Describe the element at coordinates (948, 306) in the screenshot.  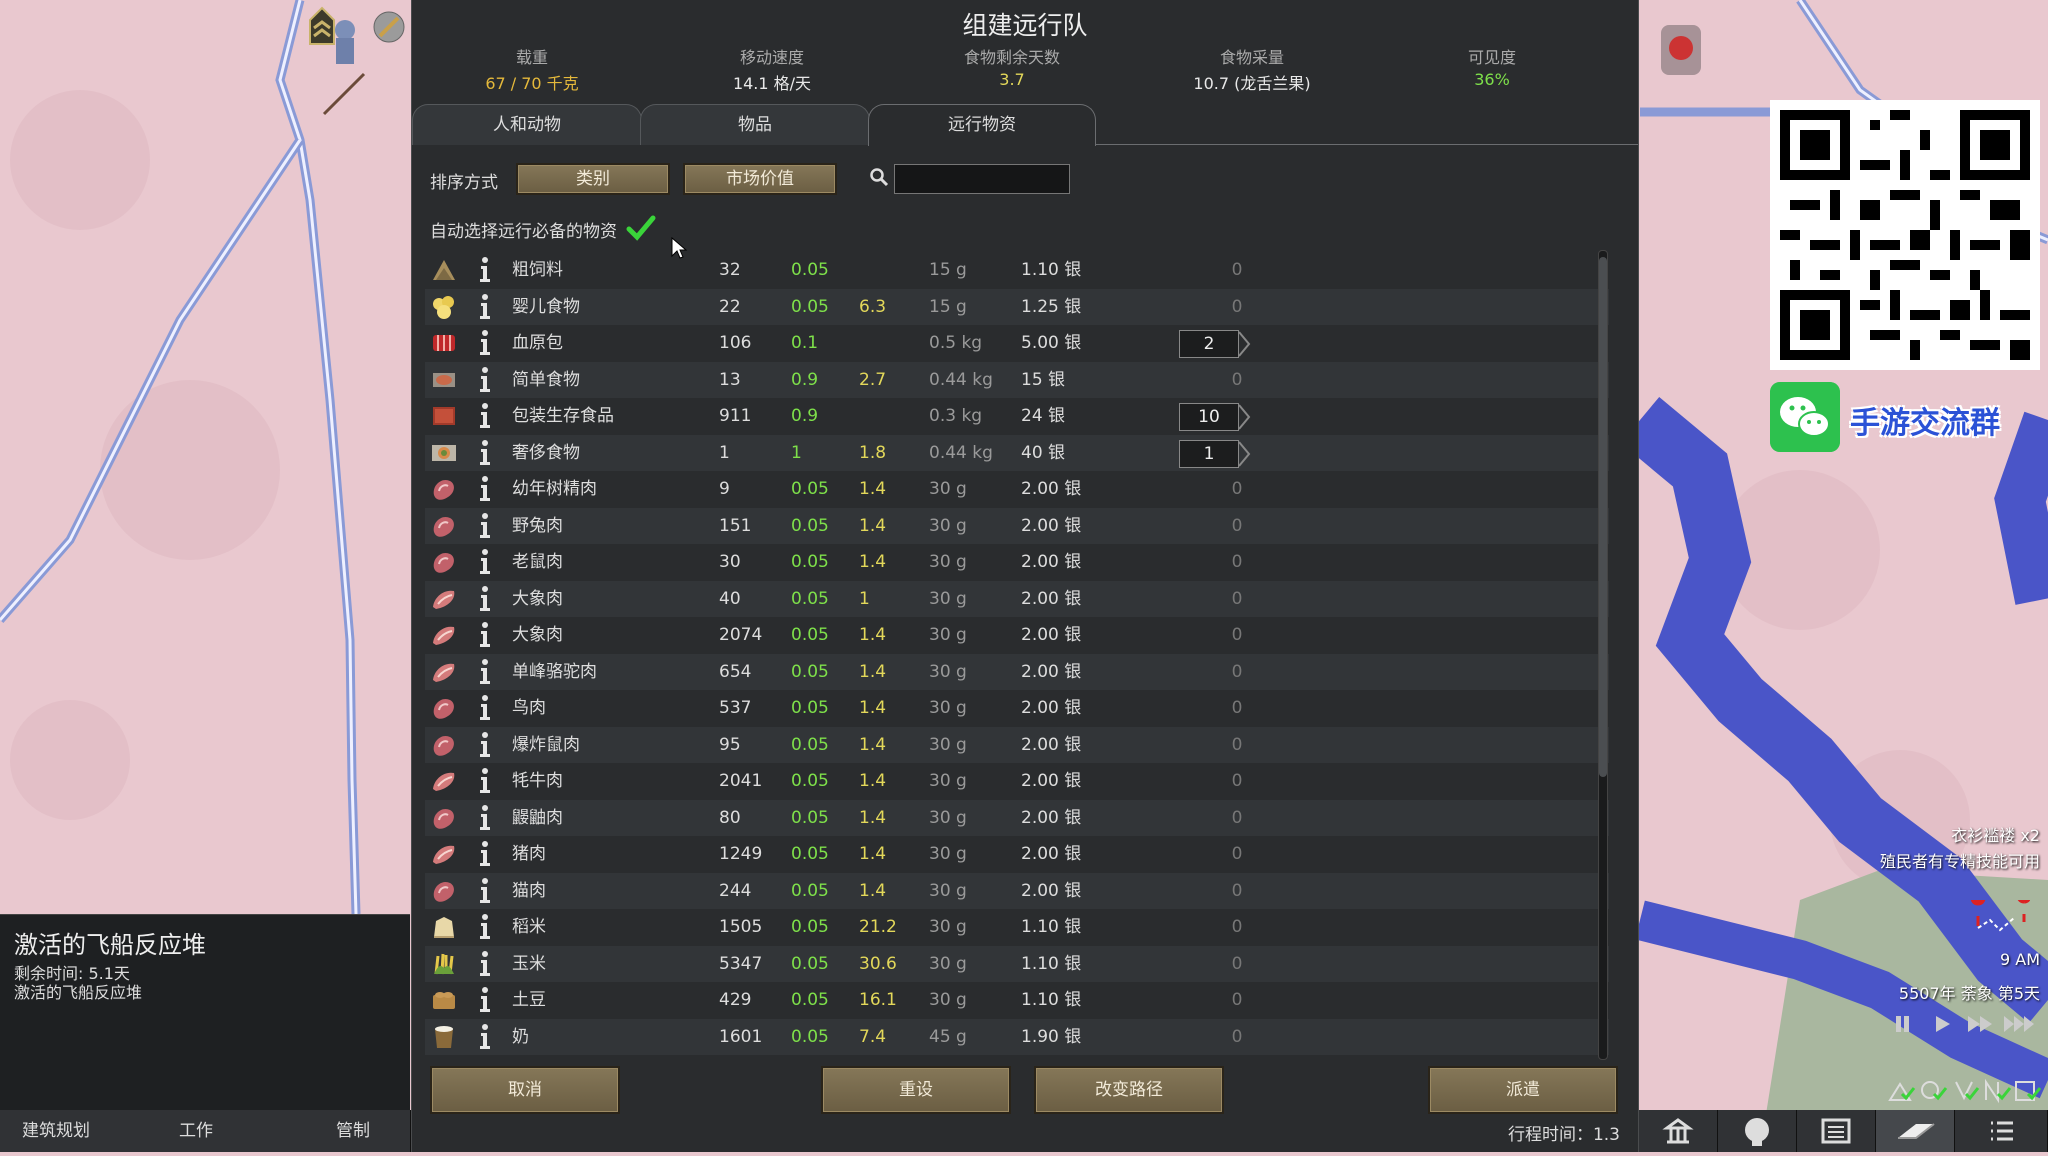
I see `item-weight: 15 g` at that location.